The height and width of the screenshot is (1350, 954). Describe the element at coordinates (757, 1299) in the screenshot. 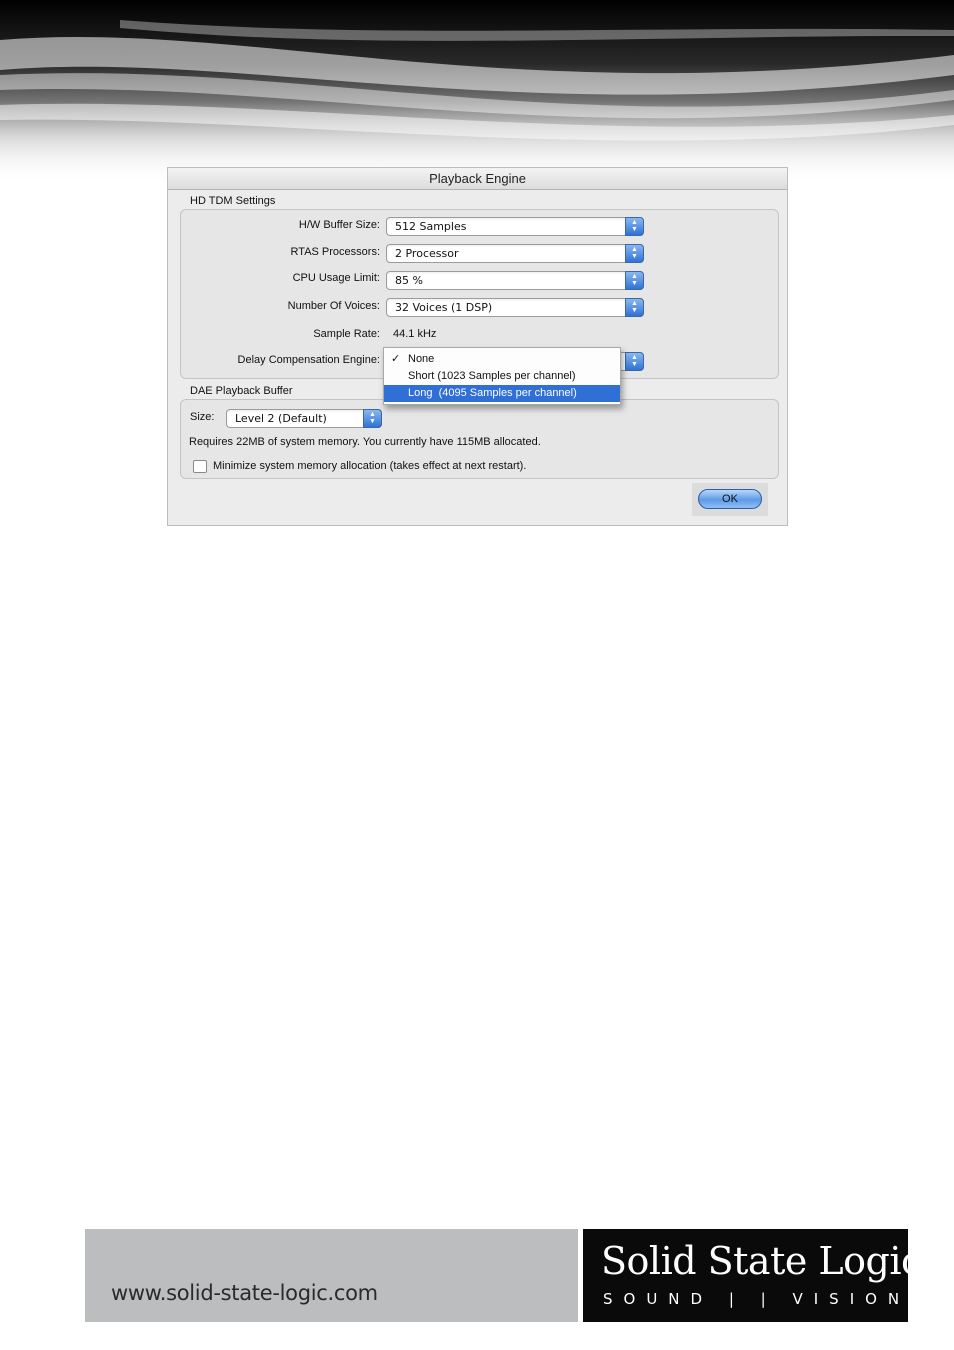

I see `logo-tagline: SOUND | | VISION` at that location.